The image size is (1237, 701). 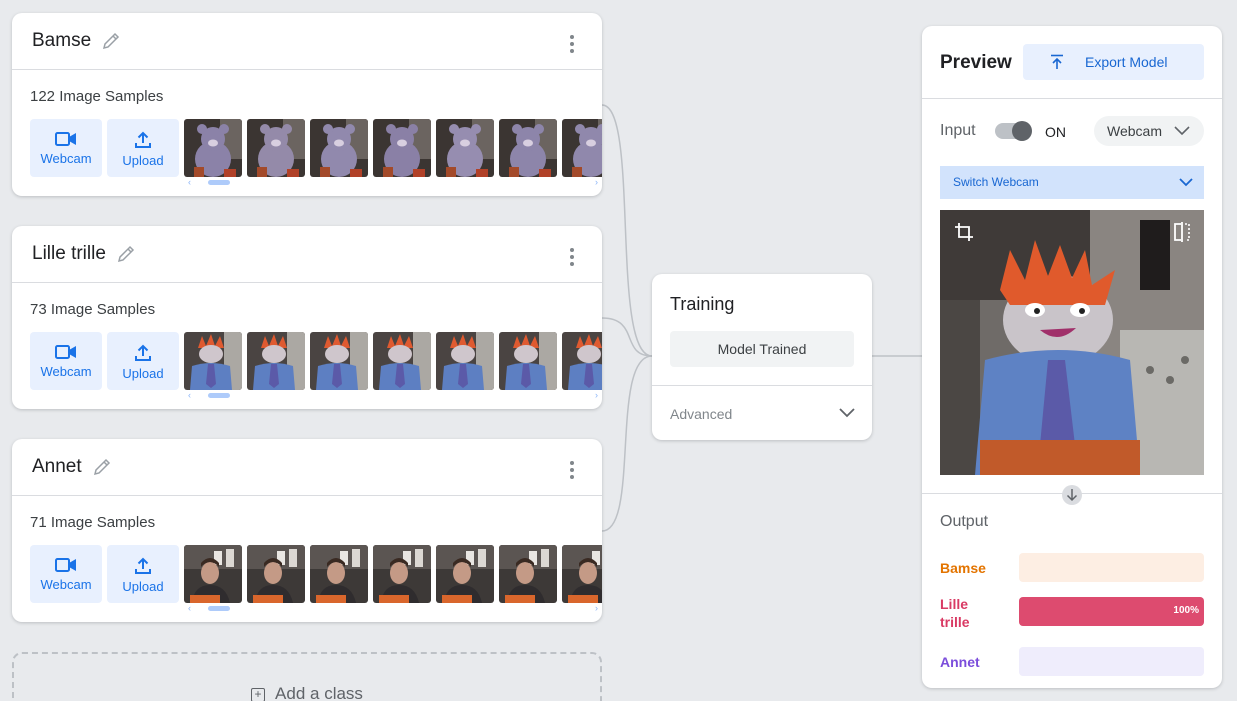 What do you see at coordinates (1072, 495) in the screenshot?
I see `arrow-down-icon` at bounding box center [1072, 495].